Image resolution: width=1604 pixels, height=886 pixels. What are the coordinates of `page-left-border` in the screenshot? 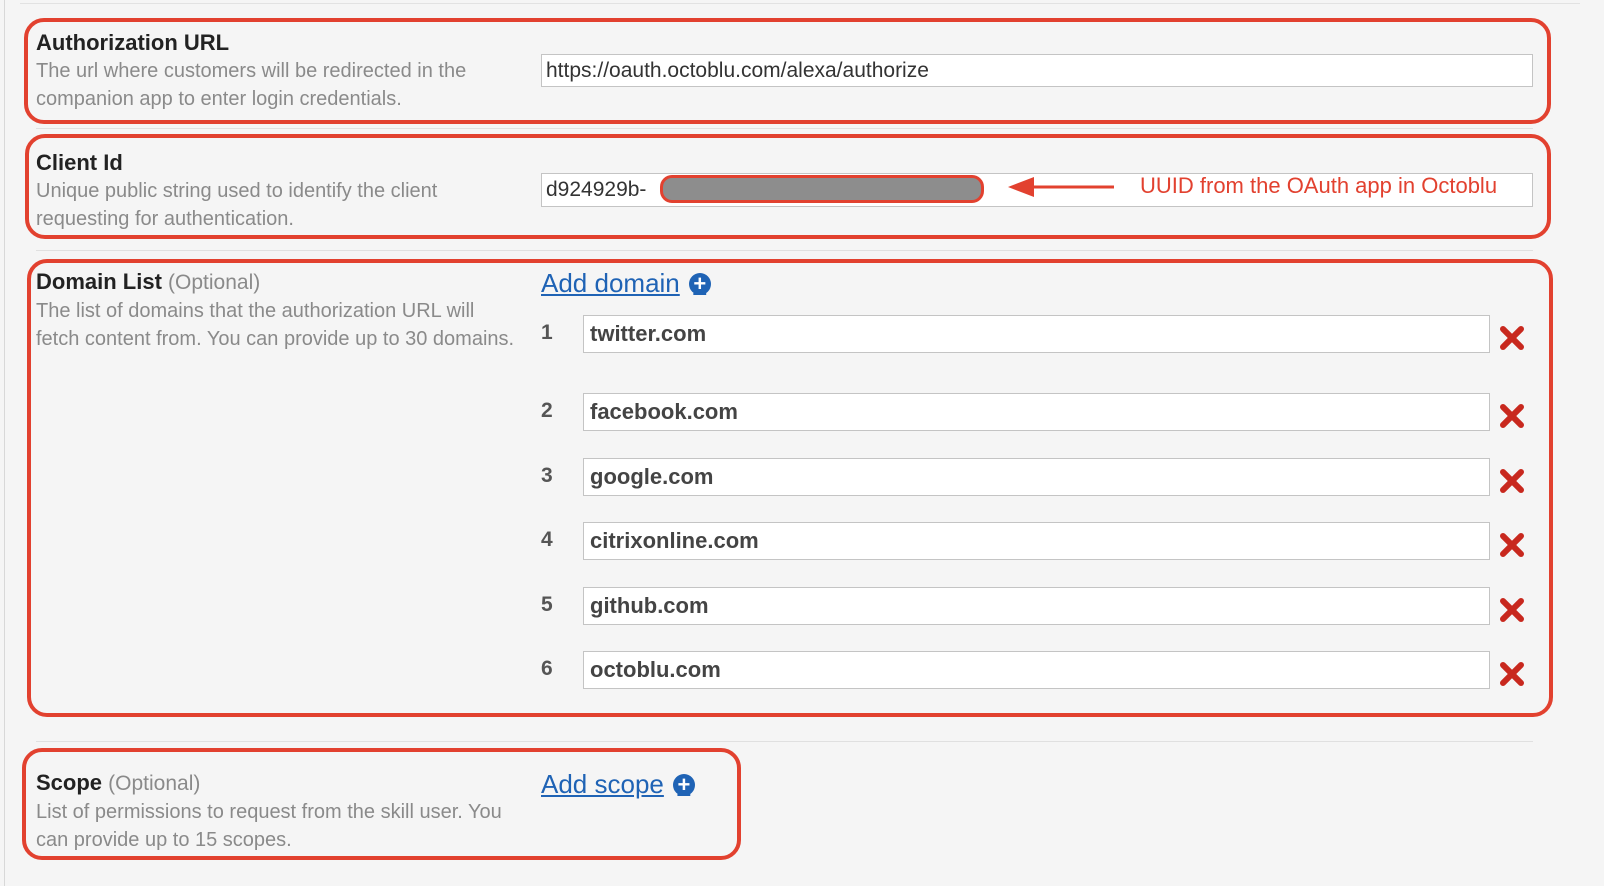 It's located at (4, 443).